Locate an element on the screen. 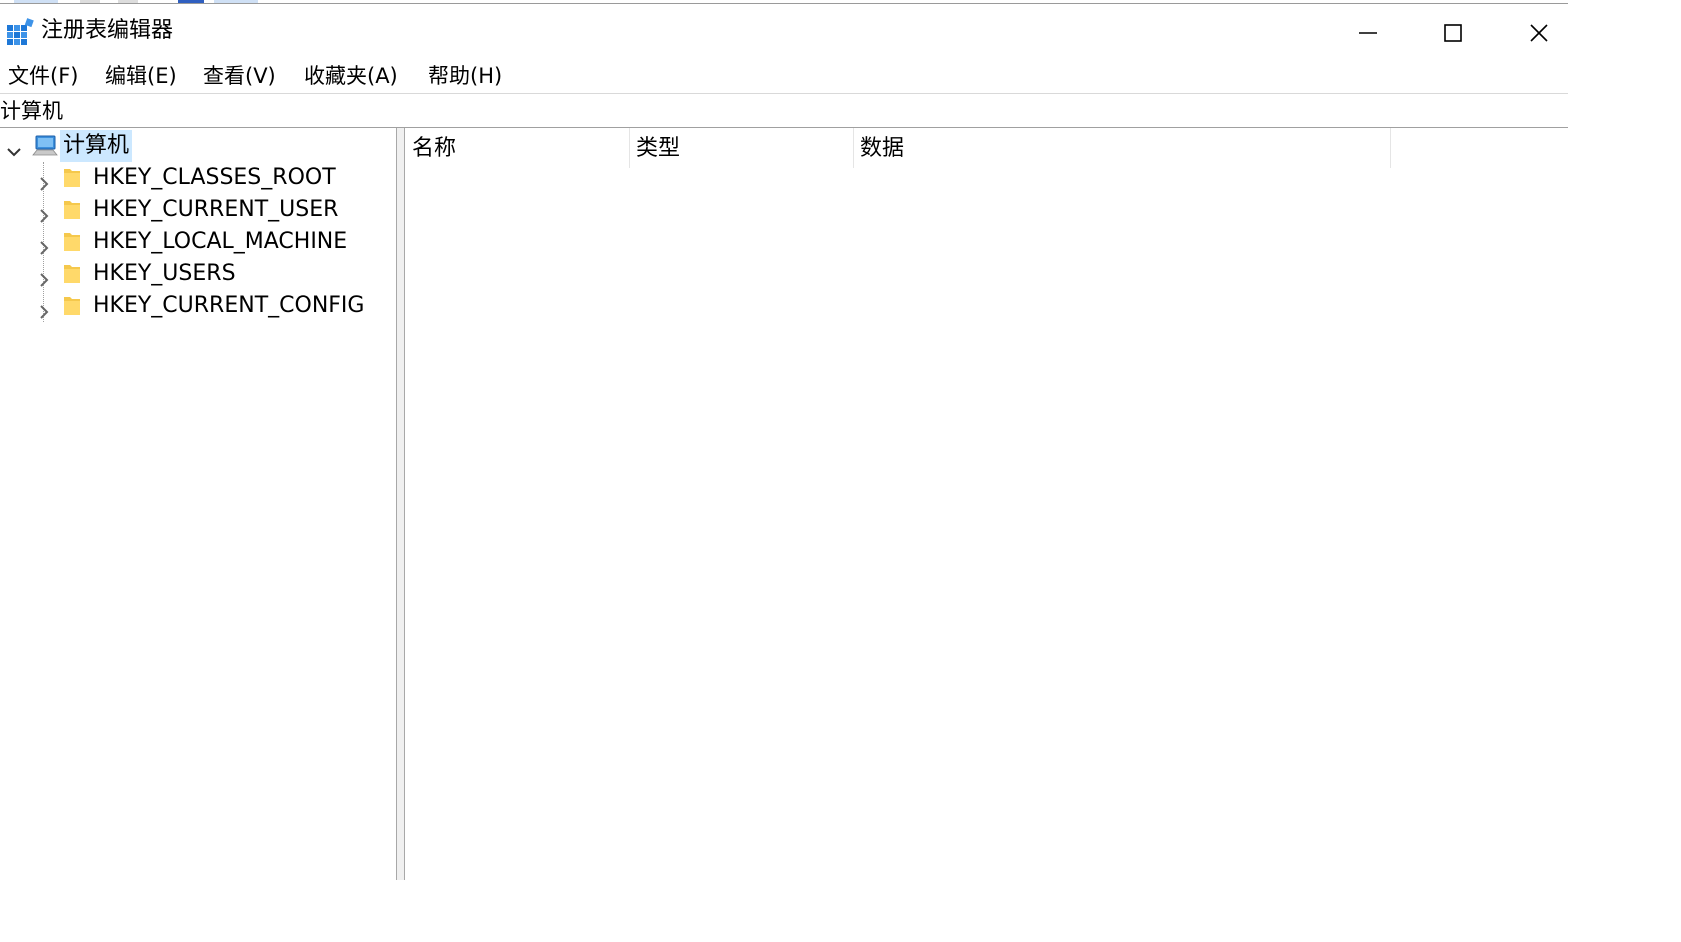 This screenshot has height=942, width=1681. tree-node-label: HKEY_CURRENT_USER is located at coordinates (216, 209).